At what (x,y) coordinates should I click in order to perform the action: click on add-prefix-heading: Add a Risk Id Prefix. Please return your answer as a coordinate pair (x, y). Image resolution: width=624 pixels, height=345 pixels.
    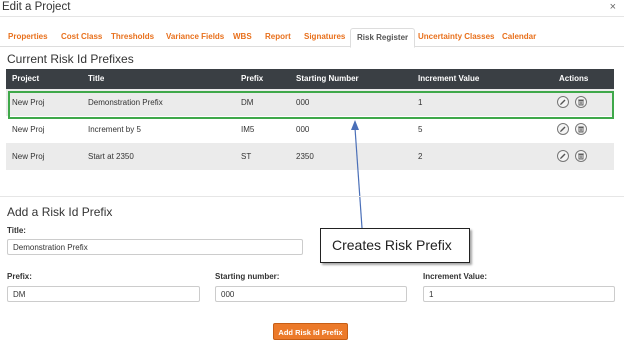
    Looking at the image, I should click on (60, 212).